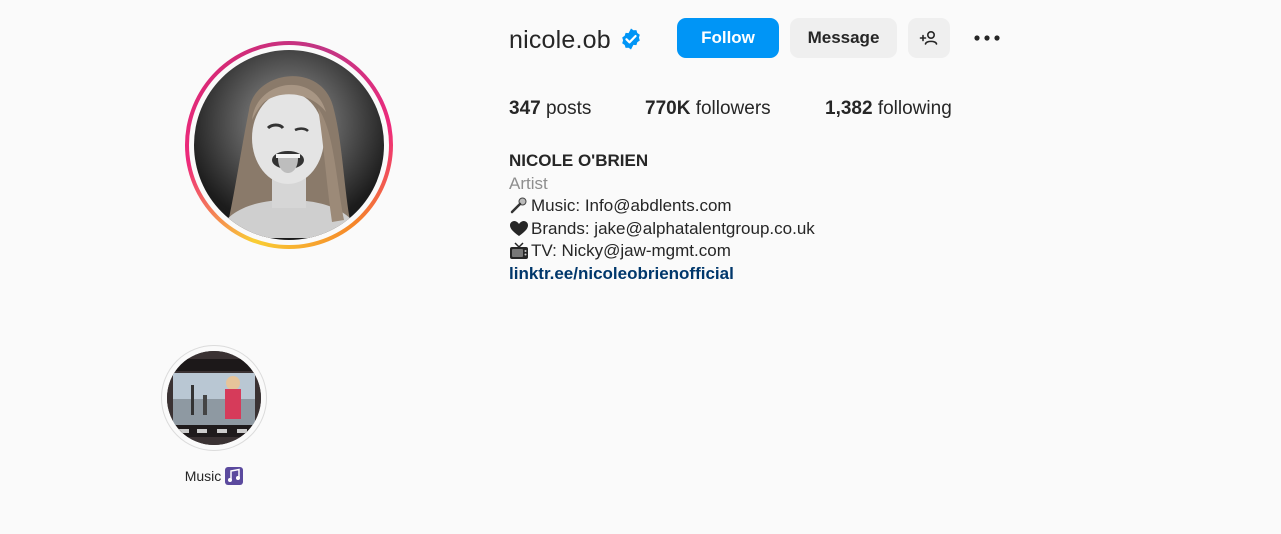 This screenshot has width=1281, height=534. I want to click on bio-line-music: Music: Info@abdlents.com, so click(662, 206).